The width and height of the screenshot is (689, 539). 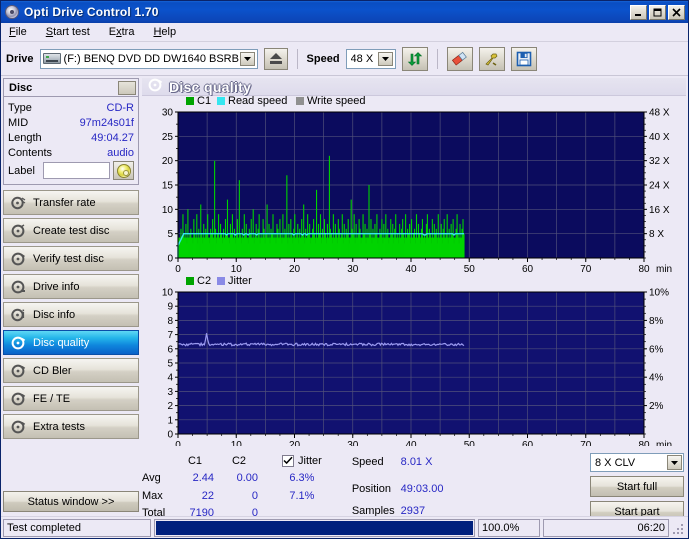 I want to click on speed-select: 48 X, so click(x=370, y=58).